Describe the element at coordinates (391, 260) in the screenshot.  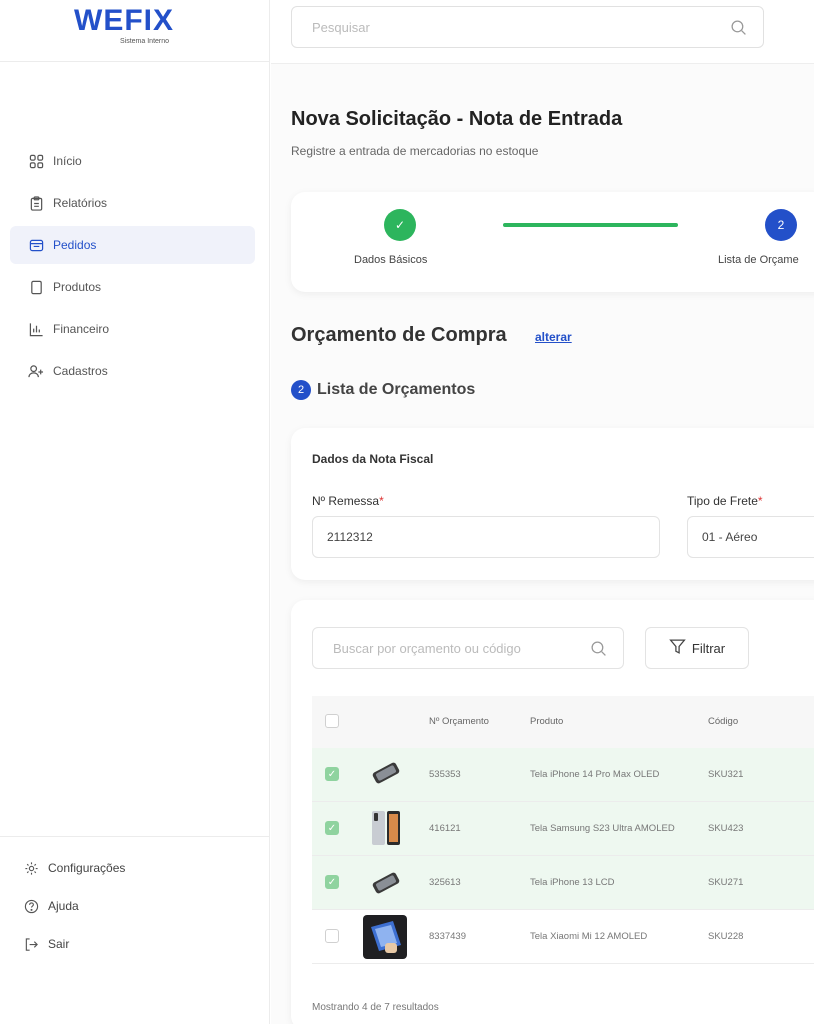
I see `step-label-dados-basicos: Dados Básicos` at that location.